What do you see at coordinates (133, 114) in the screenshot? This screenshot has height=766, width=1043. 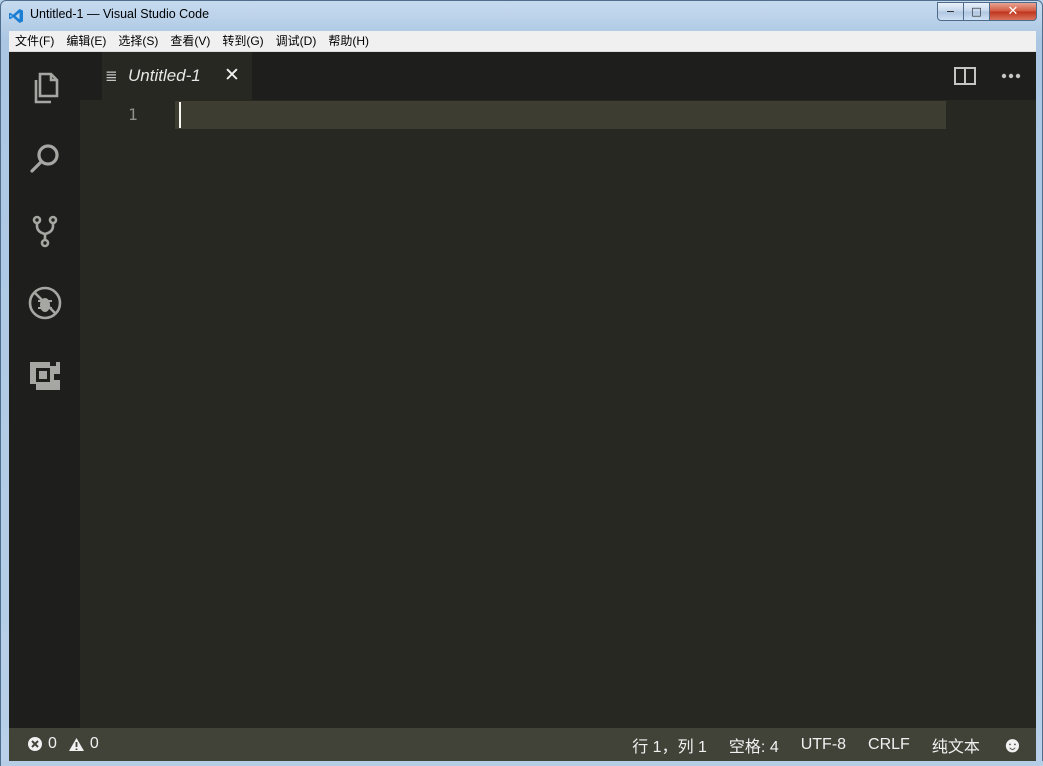 I see `line-number: 1` at bounding box center [133, 114].